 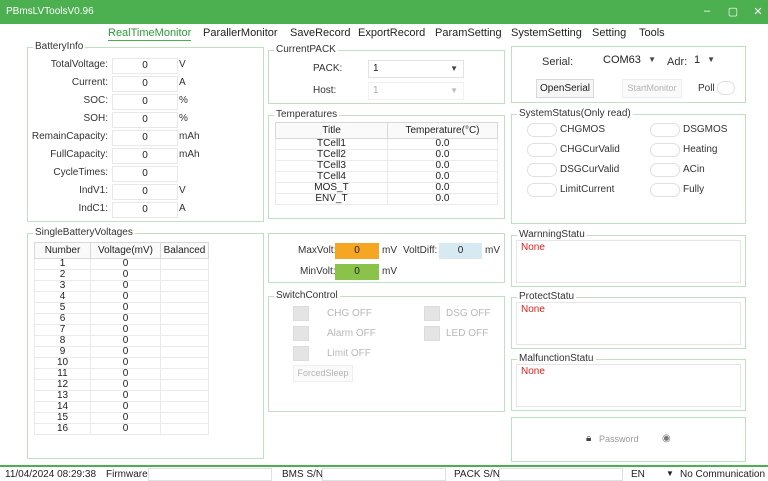 What do you see at coordinates (307, 295) in the screenshot?
I see `switch-control-title: SwitchControl` at bounding box center [307, 295].